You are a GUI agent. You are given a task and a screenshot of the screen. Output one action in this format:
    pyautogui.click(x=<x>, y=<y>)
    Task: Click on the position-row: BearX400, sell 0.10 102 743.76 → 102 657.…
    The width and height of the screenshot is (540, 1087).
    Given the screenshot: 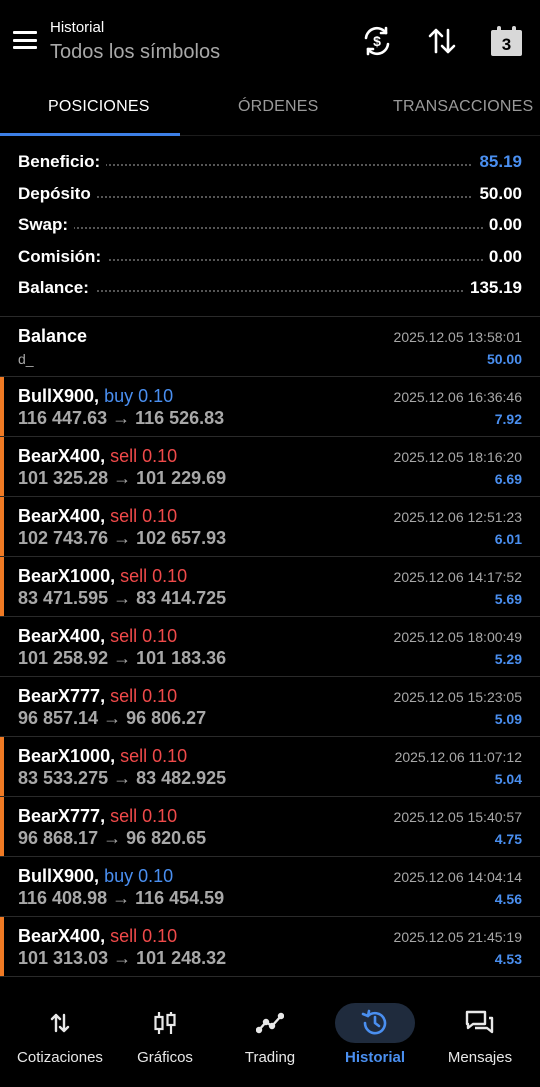 What is the action you would take?
    pyautogui.click(x=270, y=527)
    